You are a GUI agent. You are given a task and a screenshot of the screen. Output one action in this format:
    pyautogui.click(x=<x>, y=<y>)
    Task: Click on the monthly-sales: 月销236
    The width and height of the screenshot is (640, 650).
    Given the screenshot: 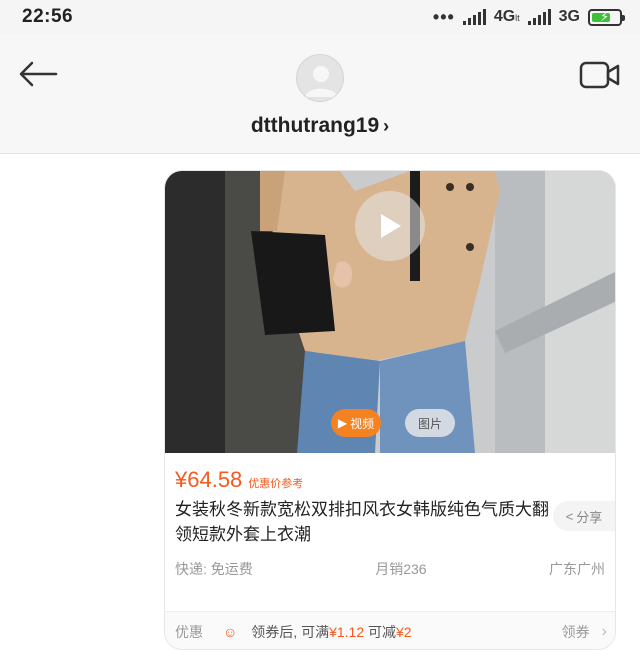 What is the action you would take?
    pyautogui.click(x=401, y=569)
    